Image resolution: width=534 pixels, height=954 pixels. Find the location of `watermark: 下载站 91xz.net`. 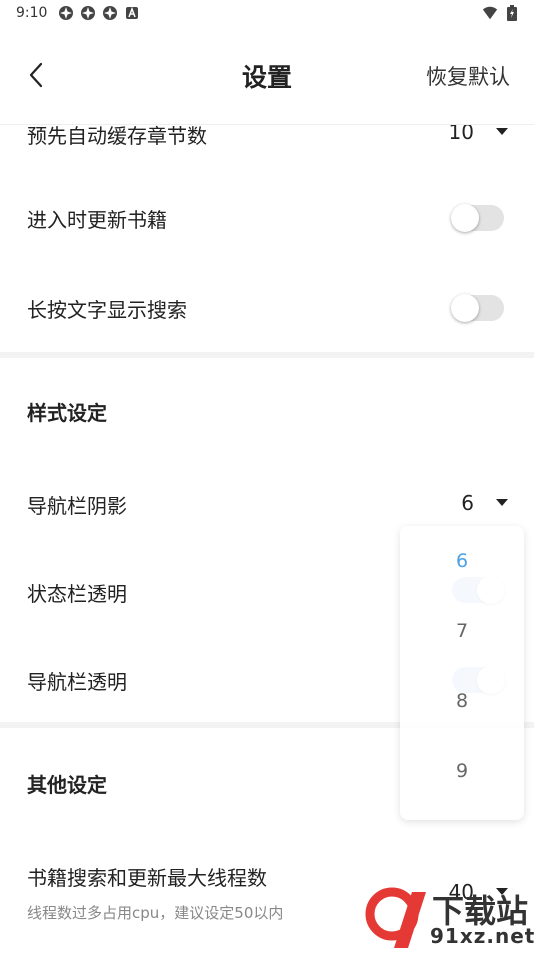

watermark: 下载站 91xz.net is located at coordinates (449, 917).